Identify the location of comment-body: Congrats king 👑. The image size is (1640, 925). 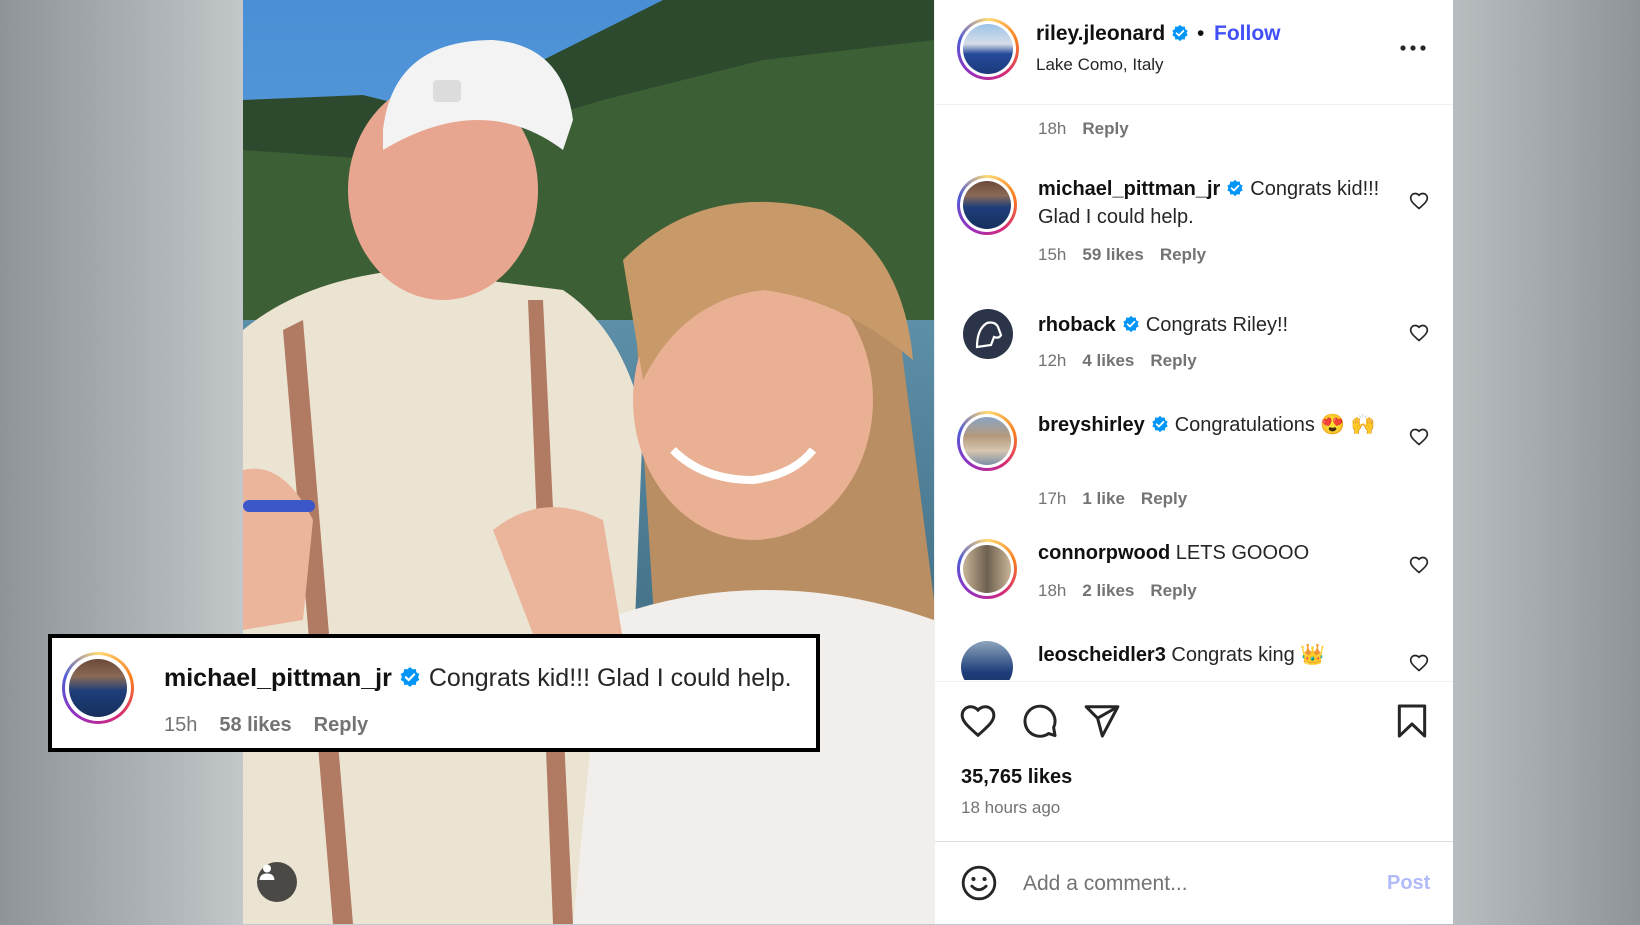
(1248, 655).